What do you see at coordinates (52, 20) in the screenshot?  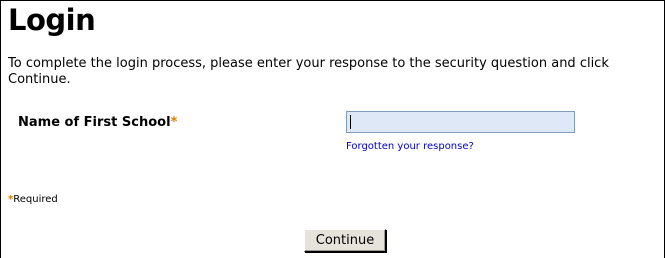 I see `page-title: Login` at bounding box center [52, 20].